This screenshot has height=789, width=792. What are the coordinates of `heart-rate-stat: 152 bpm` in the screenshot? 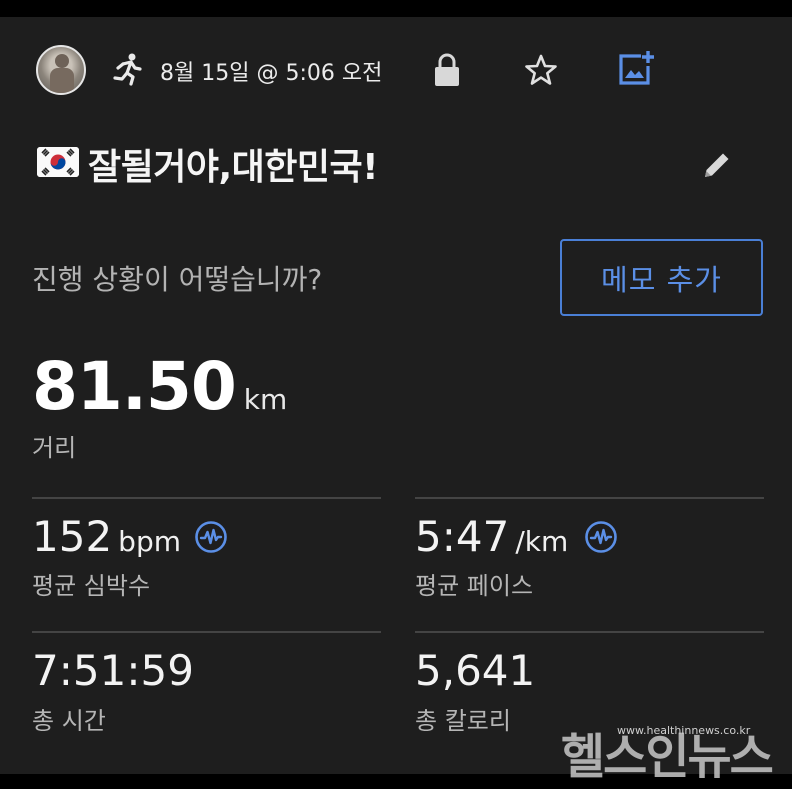 It's located at (106, 536).